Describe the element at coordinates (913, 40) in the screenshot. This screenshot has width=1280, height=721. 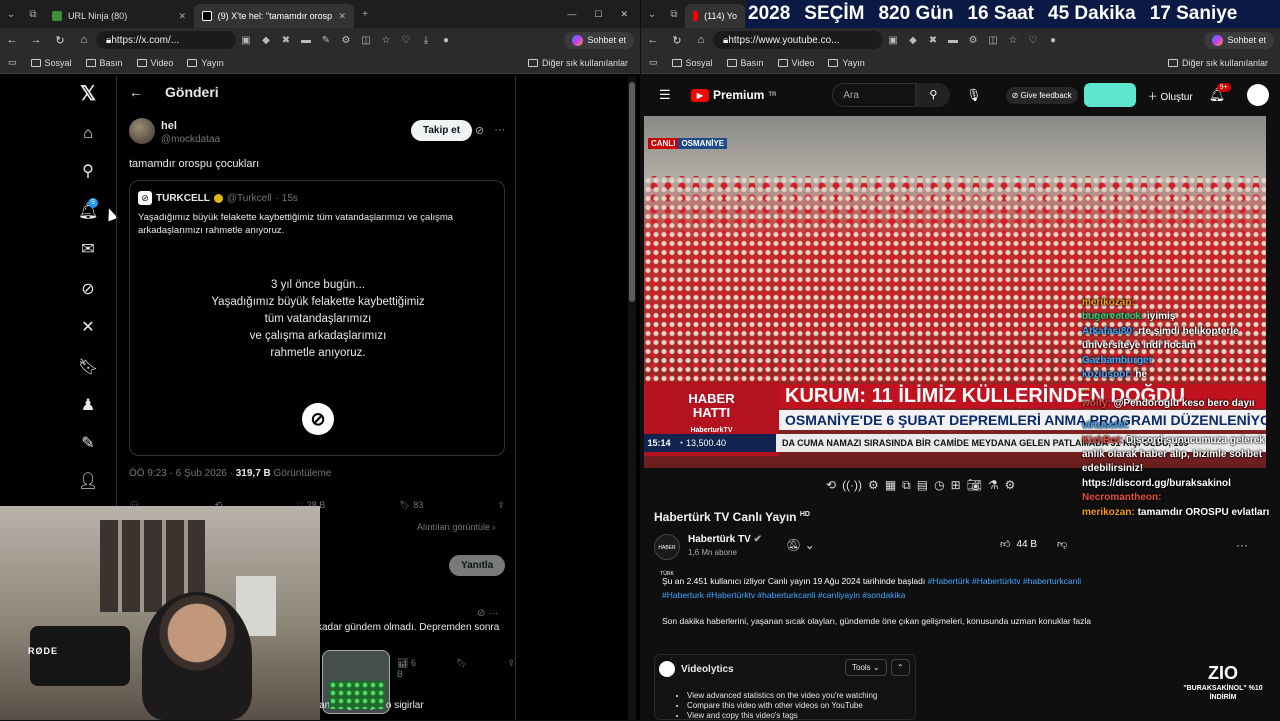
I see `extension-icon: ◆` at that location.